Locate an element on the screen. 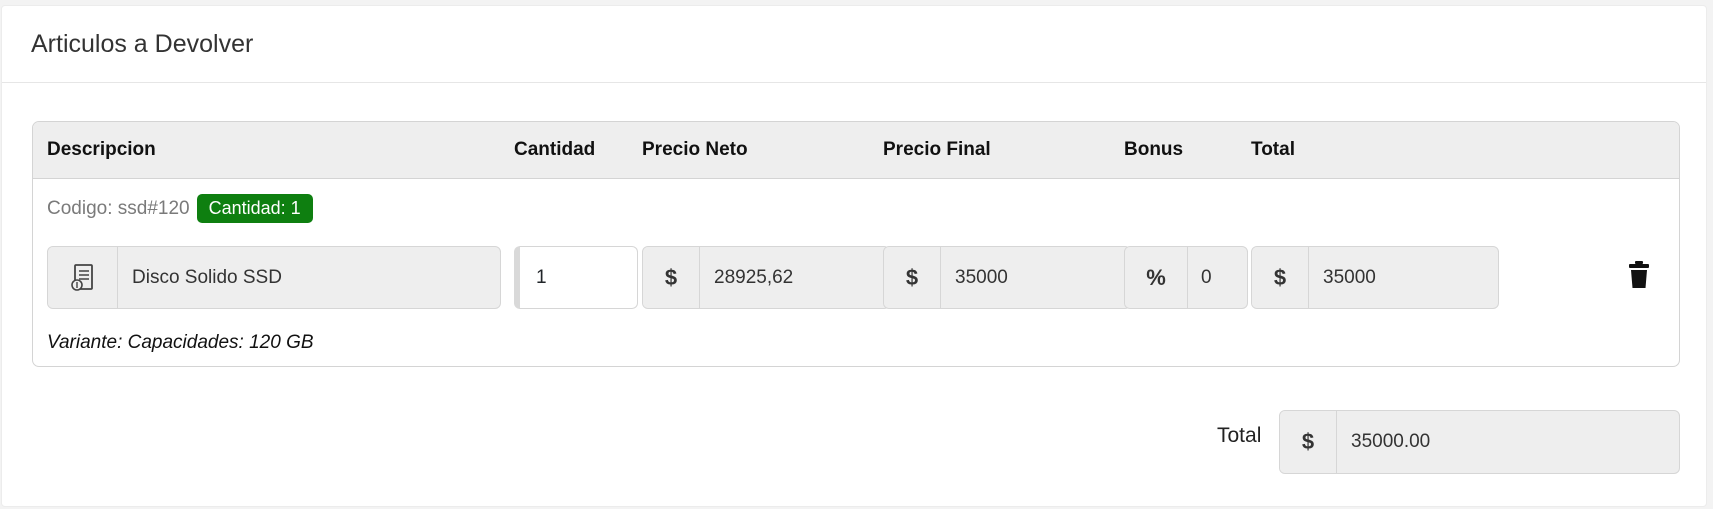 This screenshot has height=509, width=1713. net-price-value: 28925,62 is located at coordinates (754, 277).